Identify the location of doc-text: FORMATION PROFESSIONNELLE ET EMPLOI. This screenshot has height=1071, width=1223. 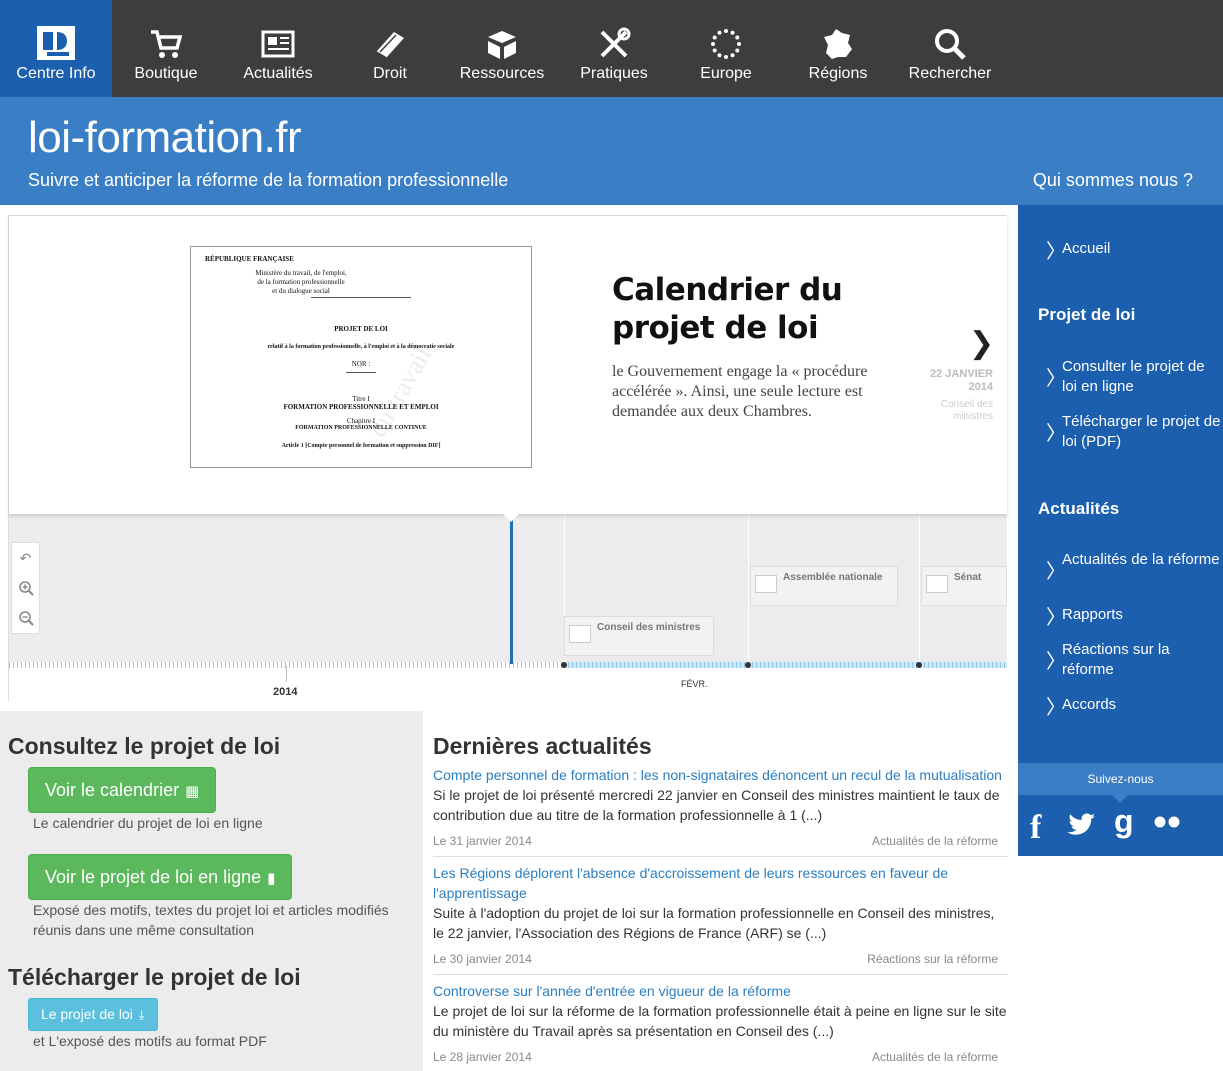
(361, 407).